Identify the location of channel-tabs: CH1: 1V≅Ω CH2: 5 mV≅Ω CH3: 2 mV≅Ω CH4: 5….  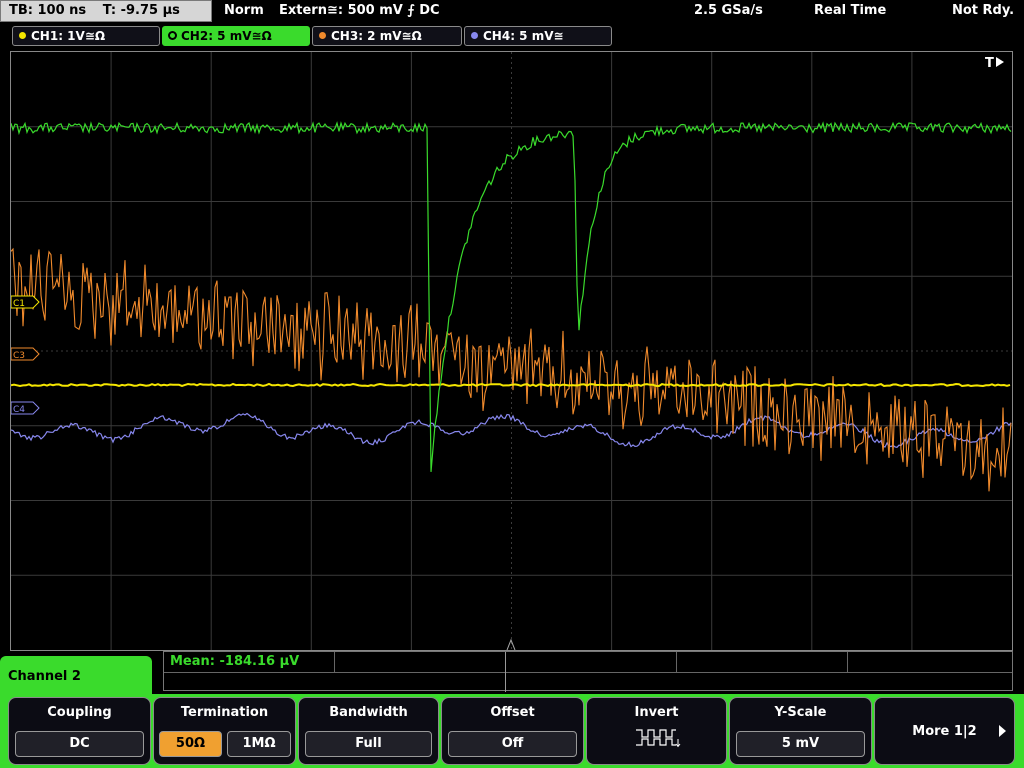
(512, 37).